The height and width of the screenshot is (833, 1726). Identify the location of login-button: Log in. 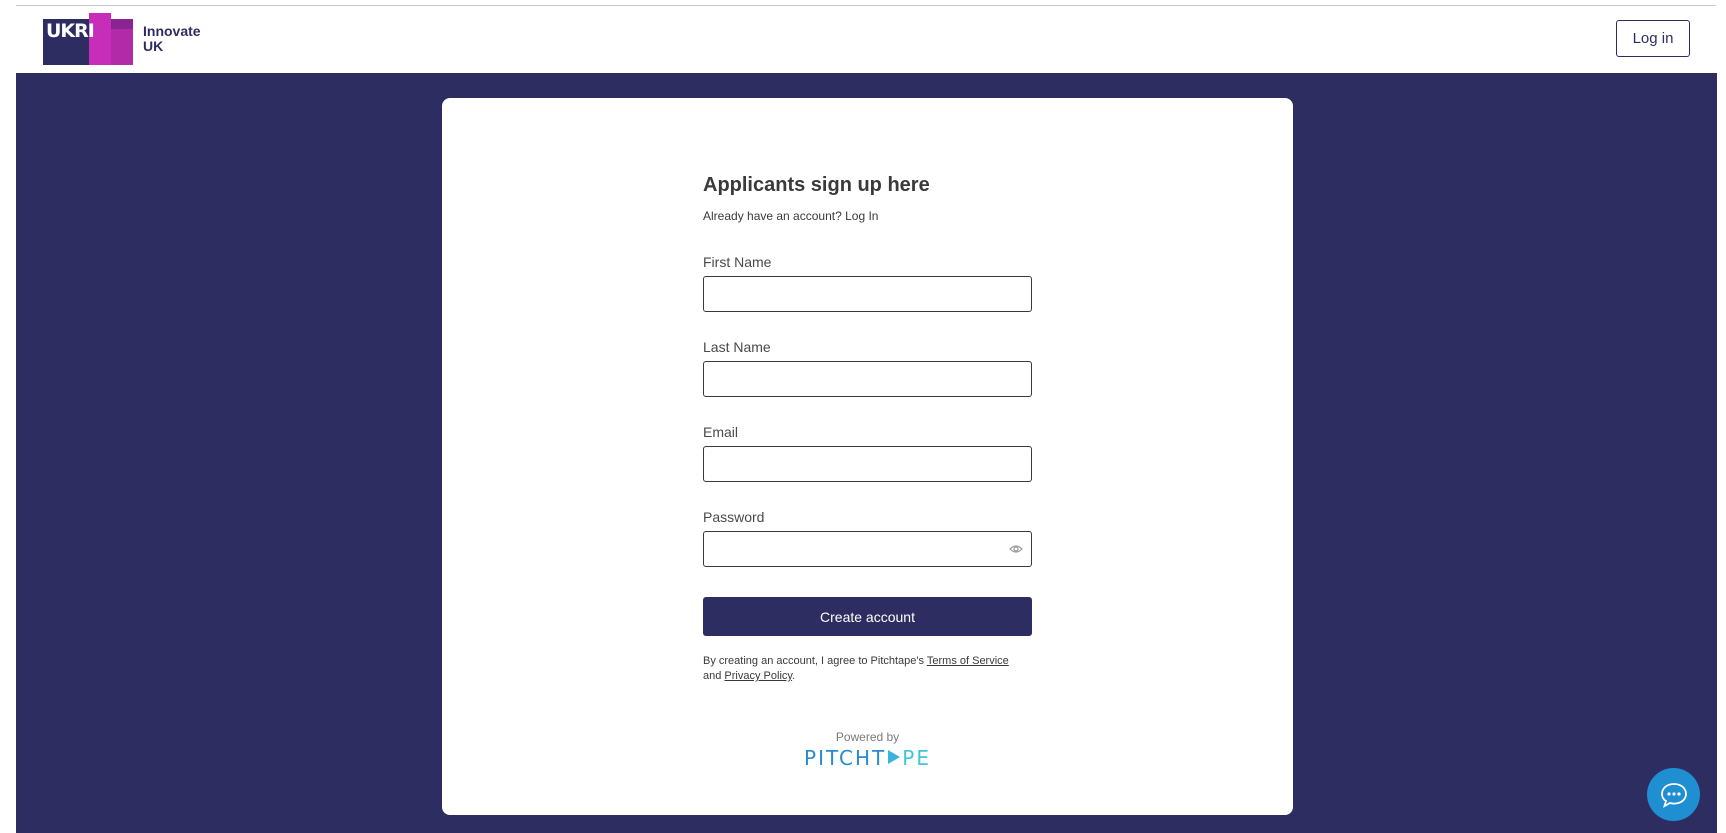
(1653, 38).